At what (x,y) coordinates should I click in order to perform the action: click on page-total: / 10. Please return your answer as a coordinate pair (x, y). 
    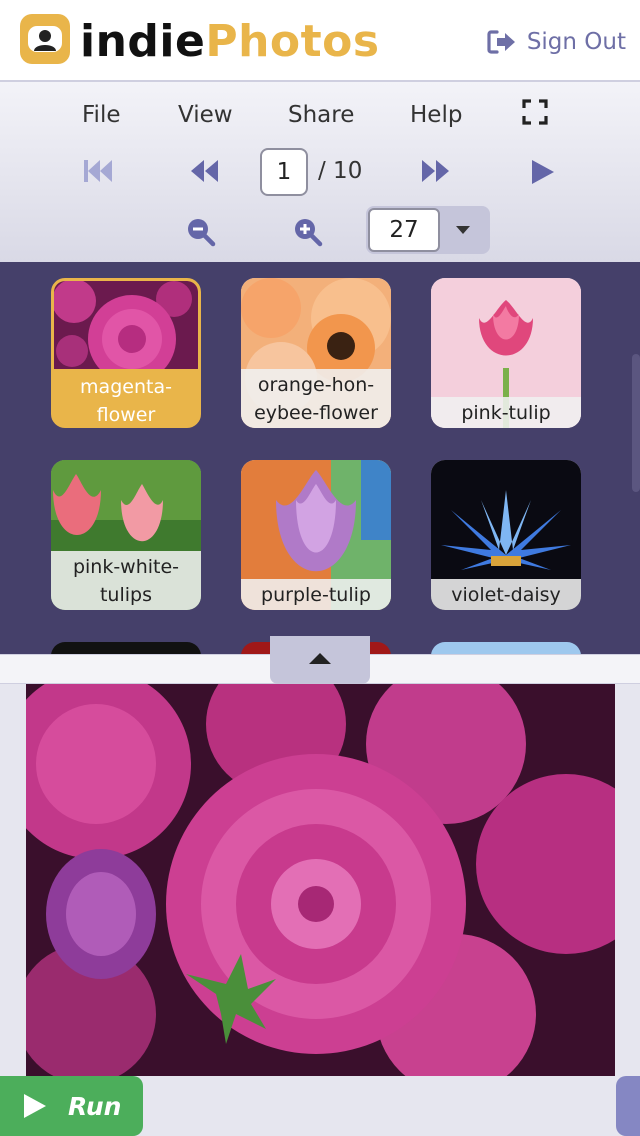
    Looking at the image, I should click on (340, 171).